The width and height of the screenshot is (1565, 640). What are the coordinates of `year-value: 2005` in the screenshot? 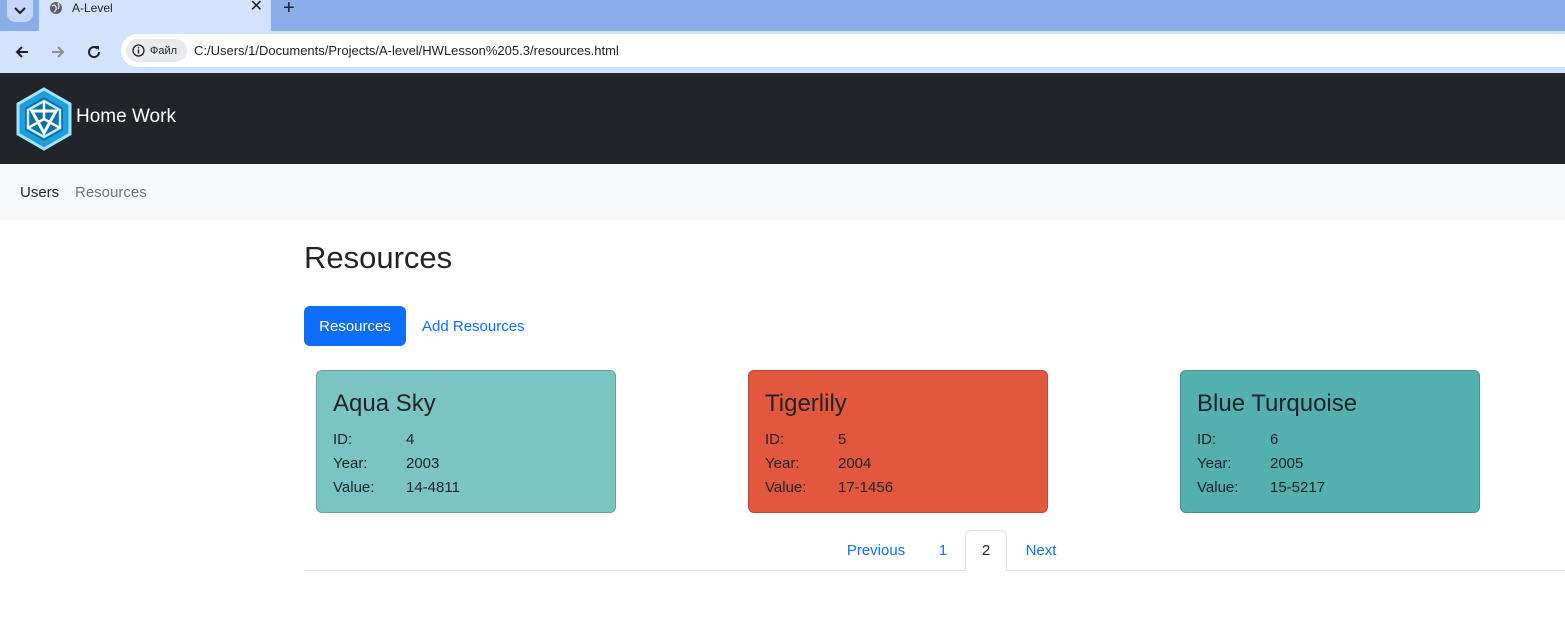 It's located at (1287, 463).